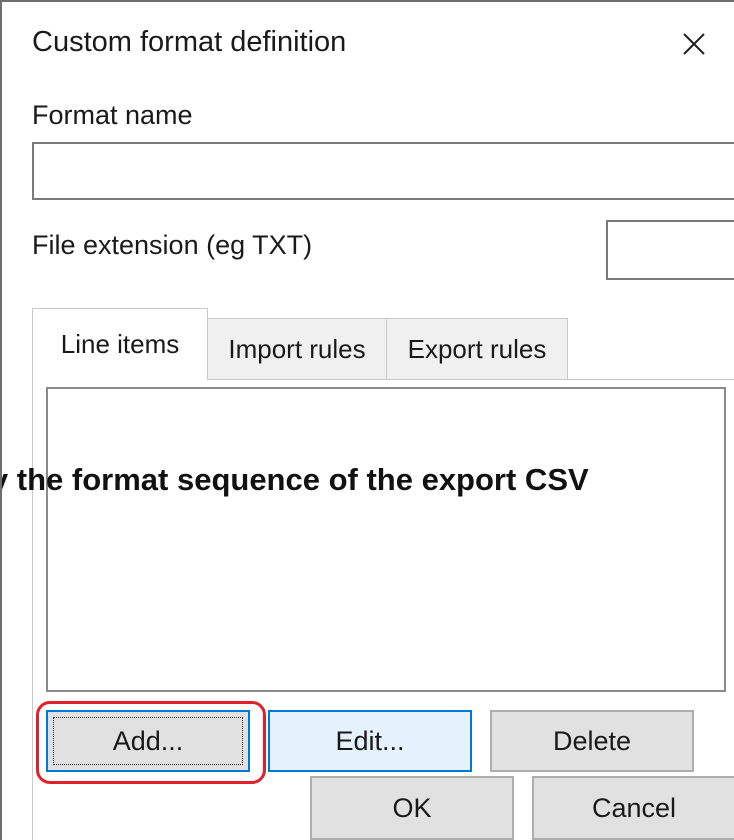 The width and height of the screenshot is (734, 840). What do you see at coordinates (477, 349) in the screenshot?
I see `tab-export-rules: Export rules` at bounding box center [477, 349].